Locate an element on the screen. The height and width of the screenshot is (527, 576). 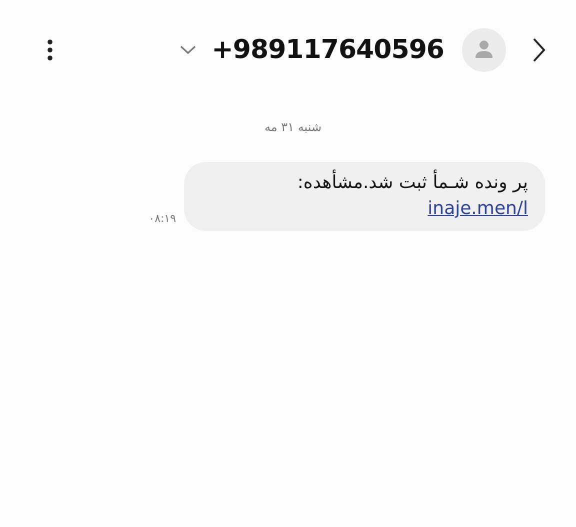
more-options-icon is located at coordinates (50, 50).